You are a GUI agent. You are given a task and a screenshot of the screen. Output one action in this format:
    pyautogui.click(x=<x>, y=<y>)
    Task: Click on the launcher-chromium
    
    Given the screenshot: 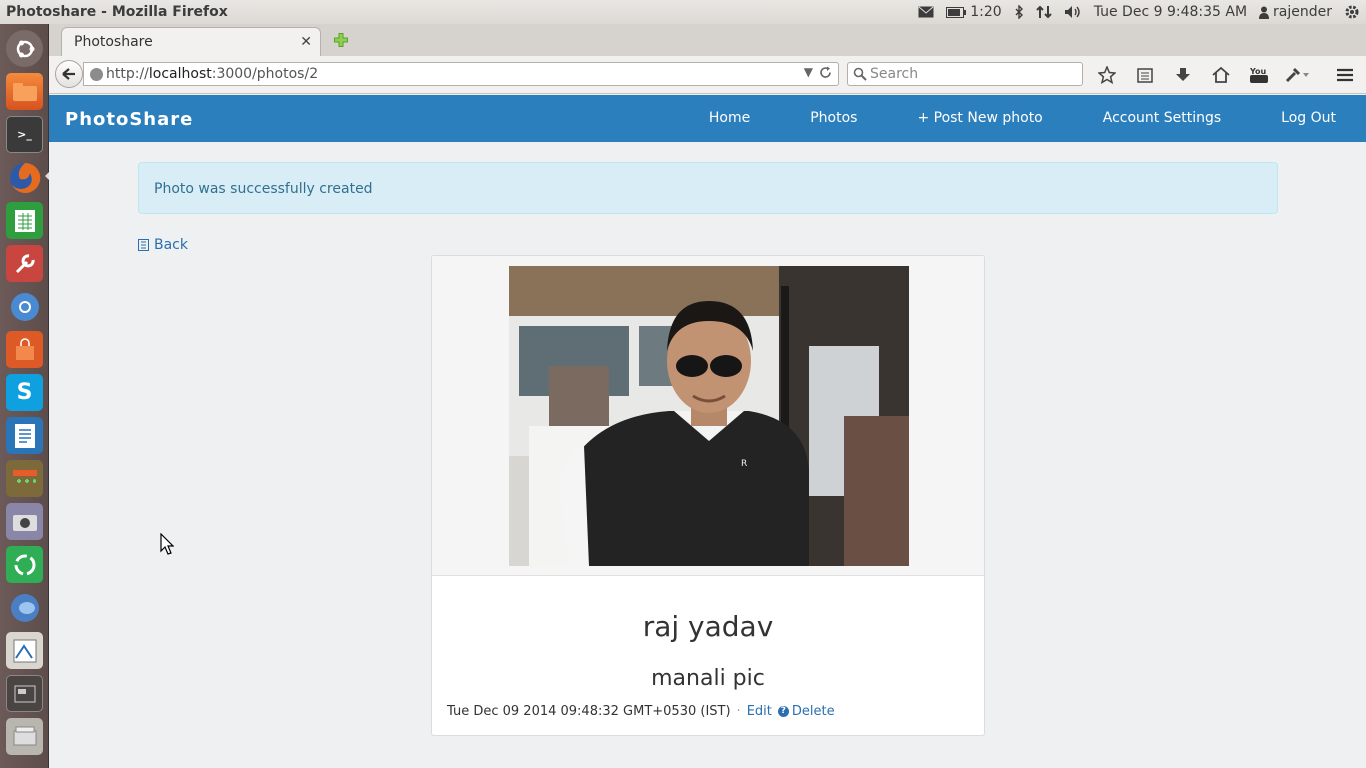 What is the action you would take?
    pyautogui.click(x=24, y=306)
    